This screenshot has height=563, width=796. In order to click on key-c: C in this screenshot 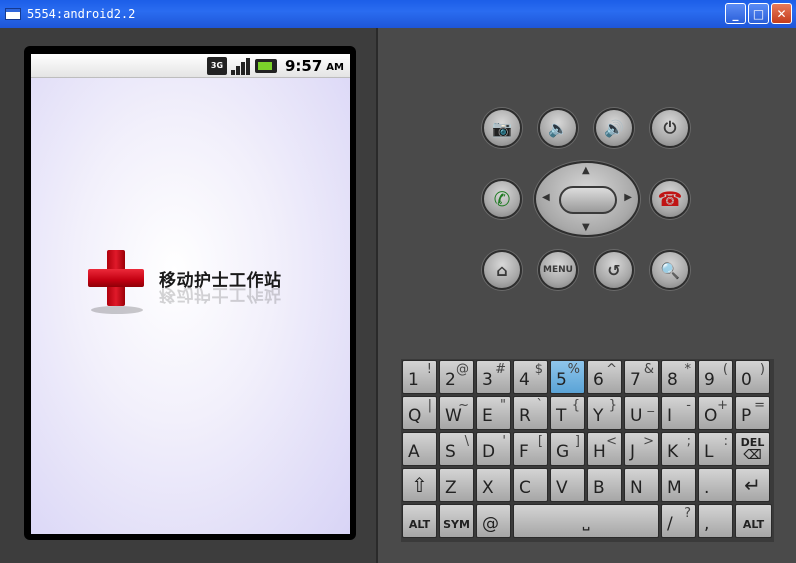, I will do `click(530, 485)`.